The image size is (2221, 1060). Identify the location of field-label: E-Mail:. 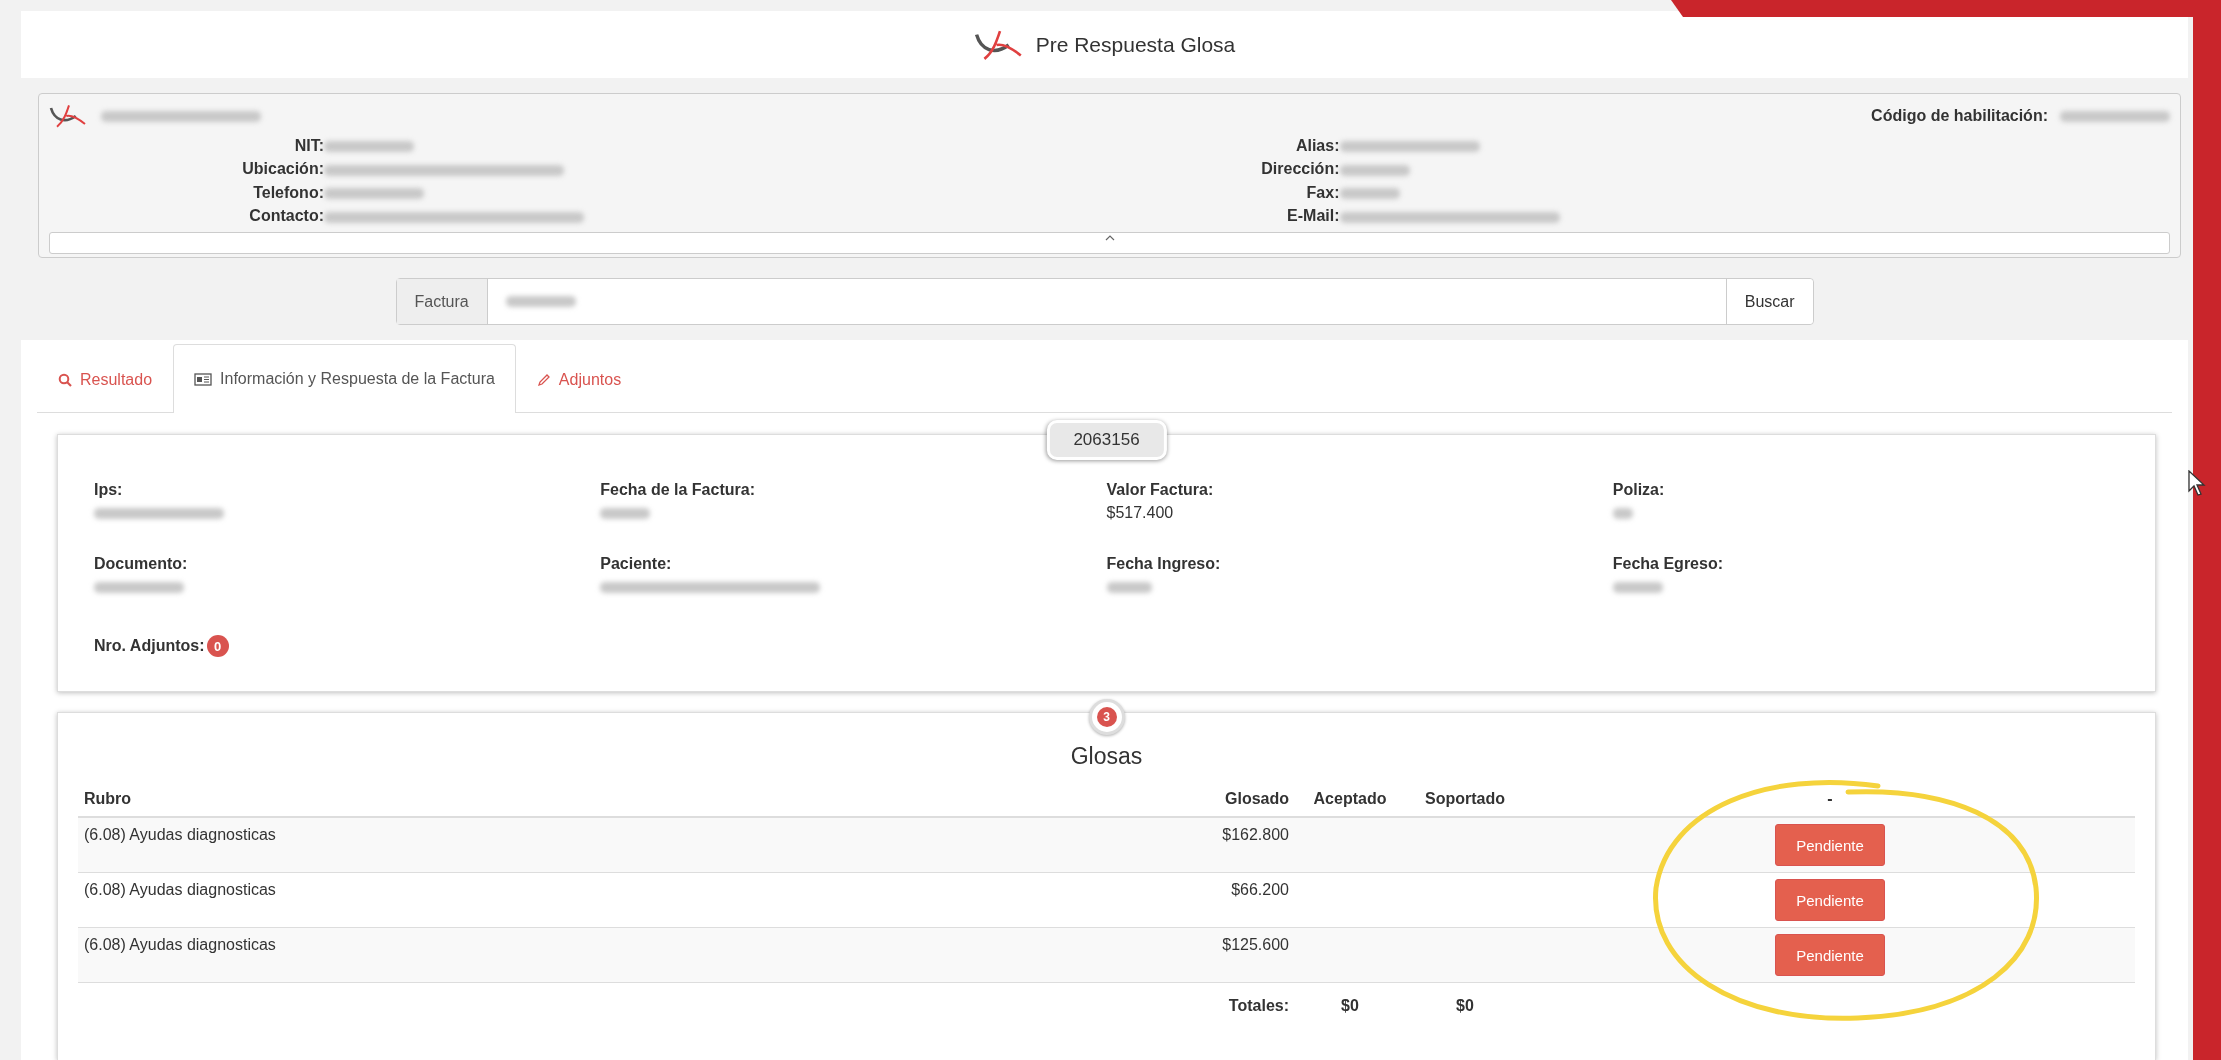
(1313, 216).